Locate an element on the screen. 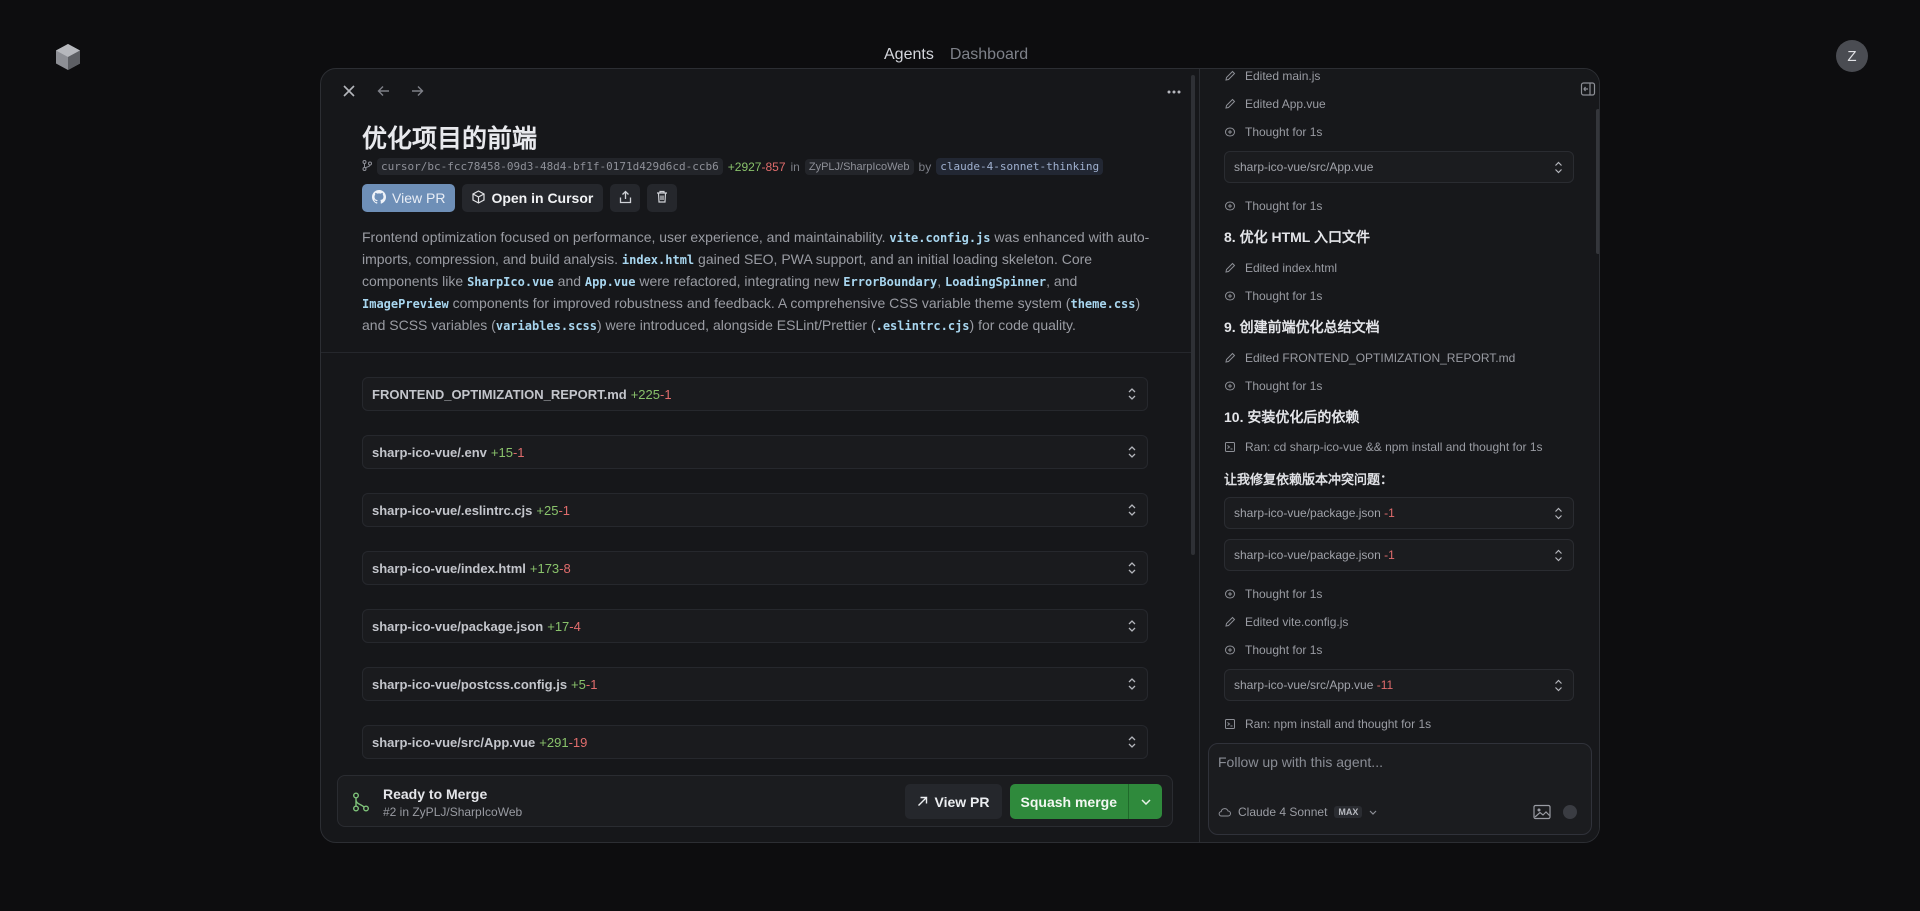  summary-code: ErrorBoundary is located at coordinates (890, 282).